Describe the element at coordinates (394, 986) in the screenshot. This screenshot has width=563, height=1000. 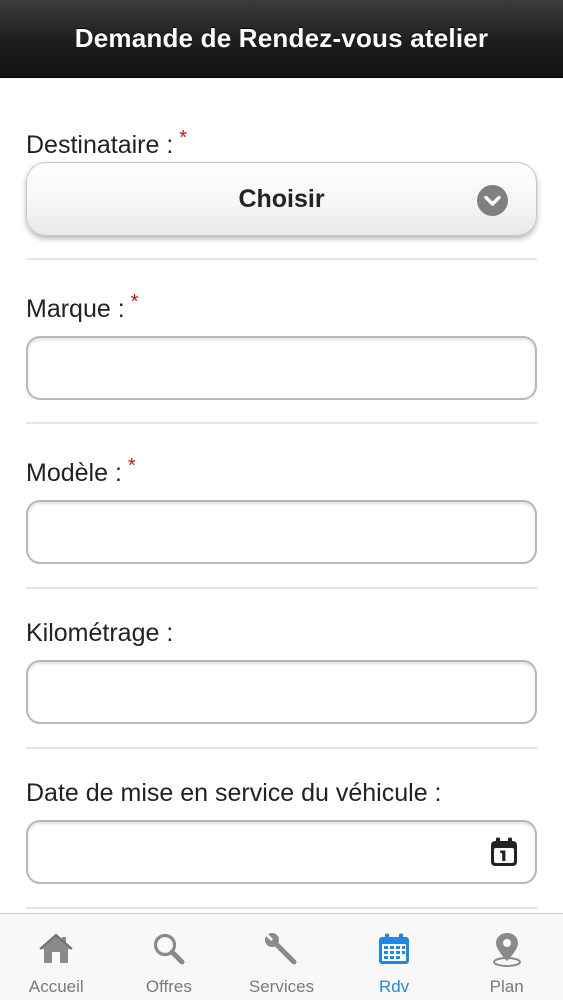
I see `tab-label: Rdv` at that location.